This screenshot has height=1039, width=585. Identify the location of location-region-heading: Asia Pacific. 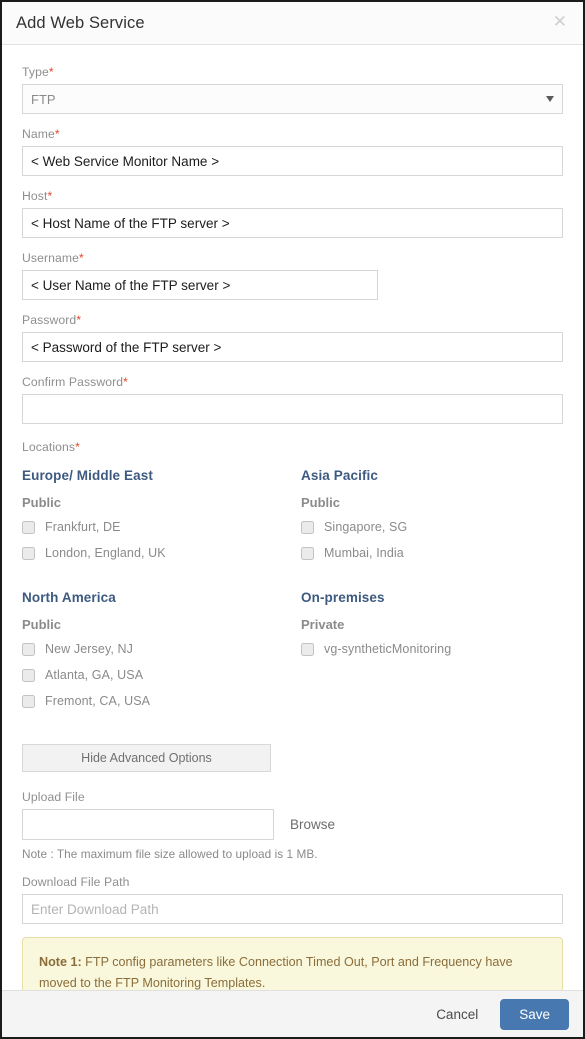
(339, 475).